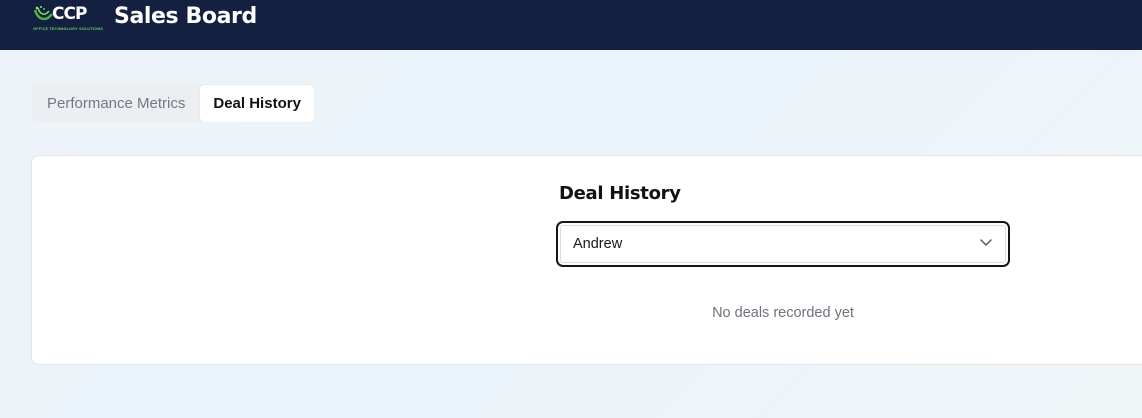 This screenshot has height=418, width=1142. I want to click on empty-state-message: No deals recorded yet, so click(783, 313).